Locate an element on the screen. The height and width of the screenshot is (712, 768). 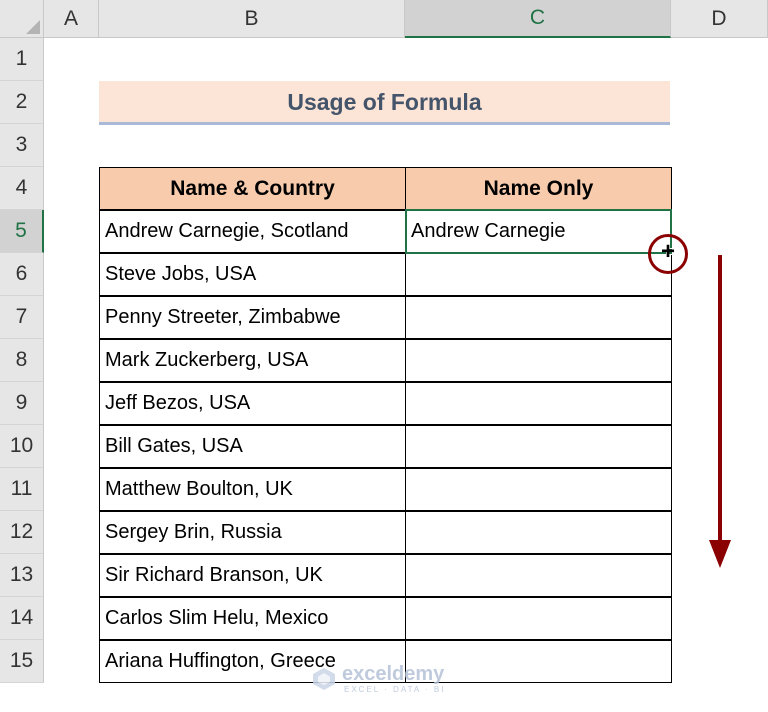
watermark-tagline: EXCEL · DATA · BI is located at coordinates (395, 689).